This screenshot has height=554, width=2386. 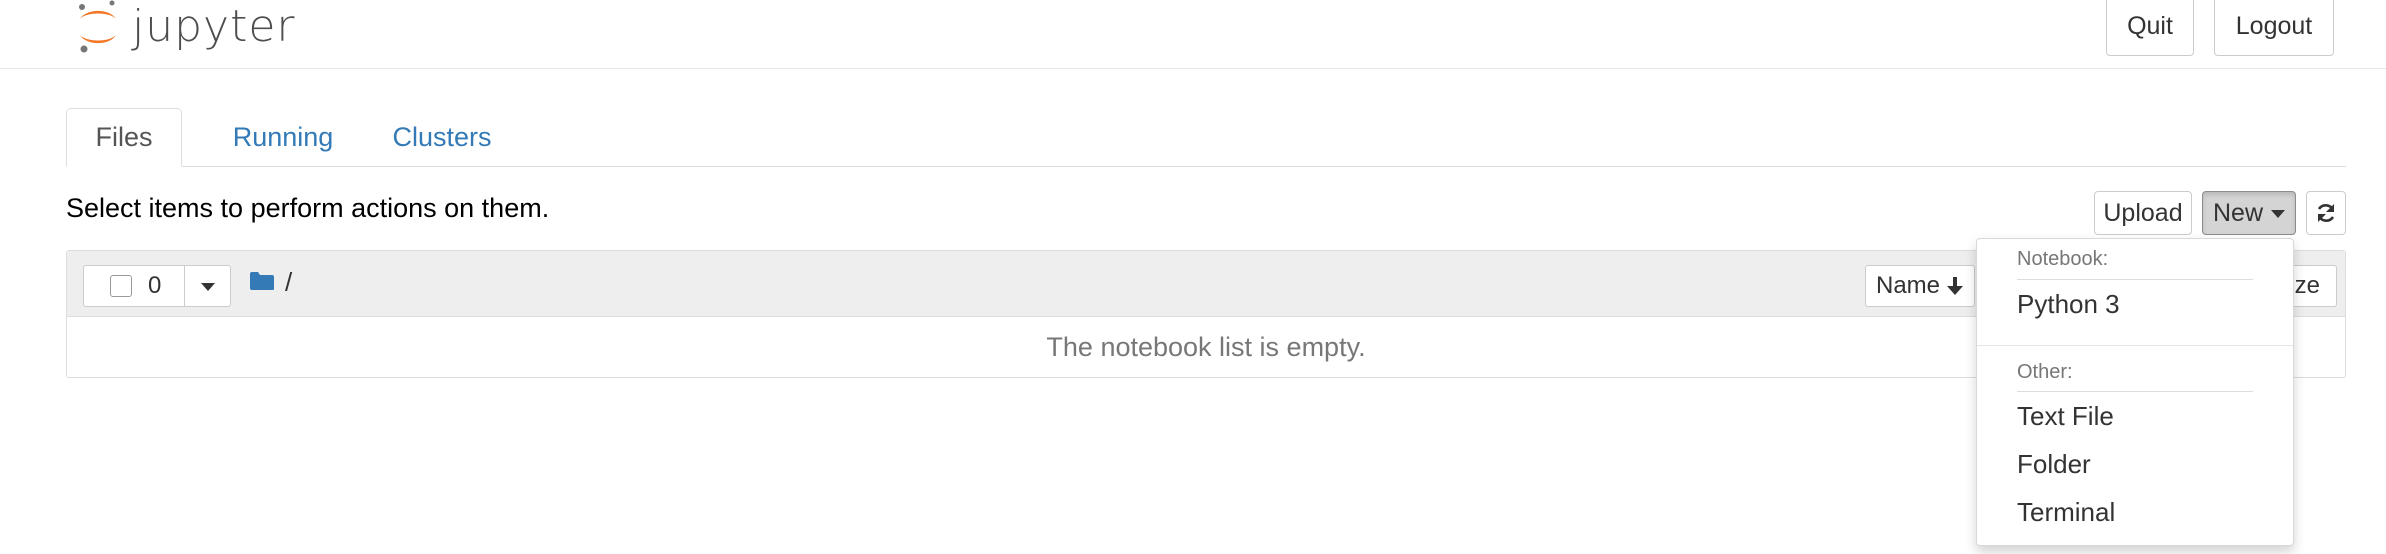 What do you see at coordinates (2143, 213) in the screenshot?
I see `upload-button: Upload` at bounding box center [2143, 213].